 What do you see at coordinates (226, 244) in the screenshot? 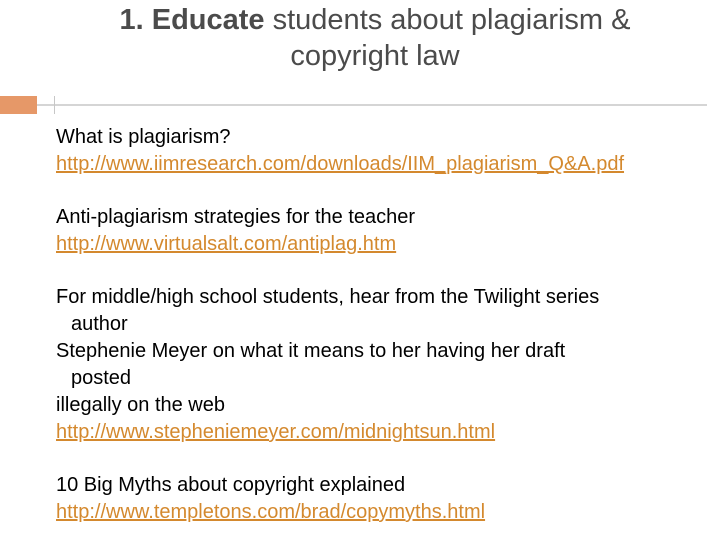
I see `virtualsalt-link: http://www.virtualsalt.com/antiplag.htm` at bounding box center [226, 244].